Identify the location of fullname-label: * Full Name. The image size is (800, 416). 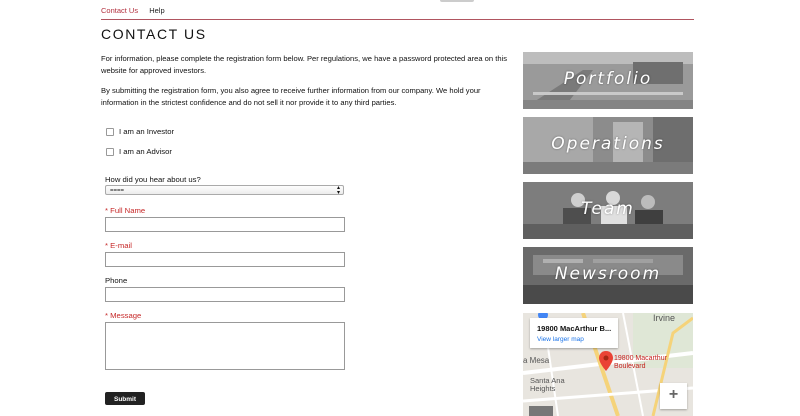
(125, 210).